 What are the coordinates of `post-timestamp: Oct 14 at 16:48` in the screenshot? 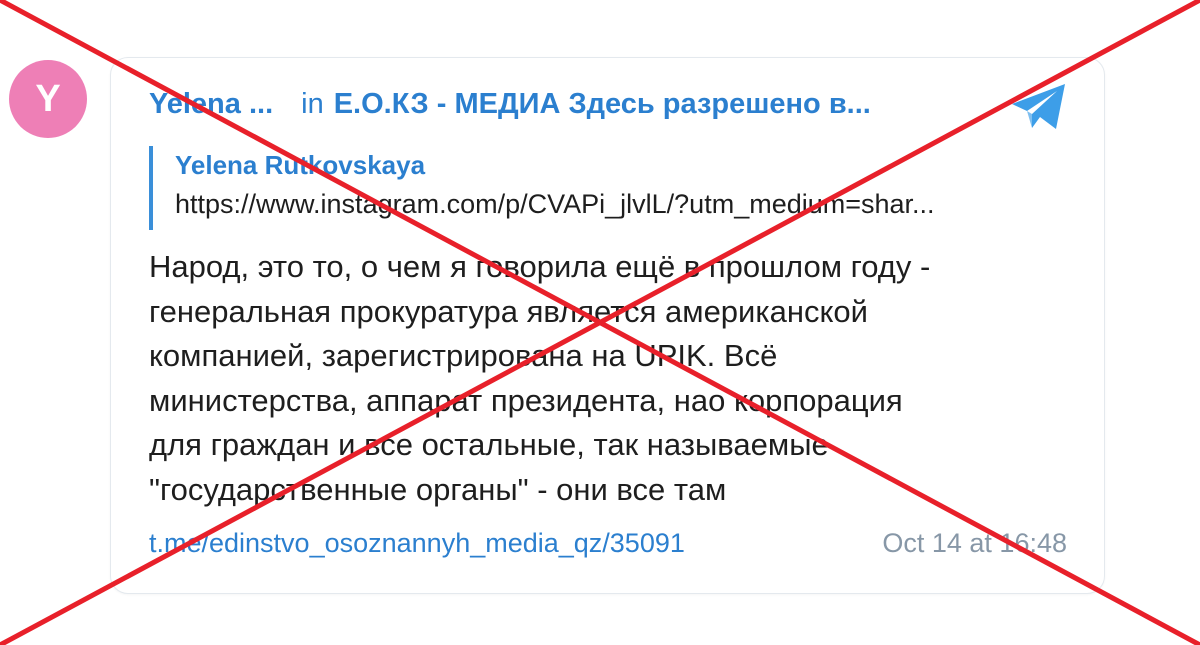 It's located at (974, 543).